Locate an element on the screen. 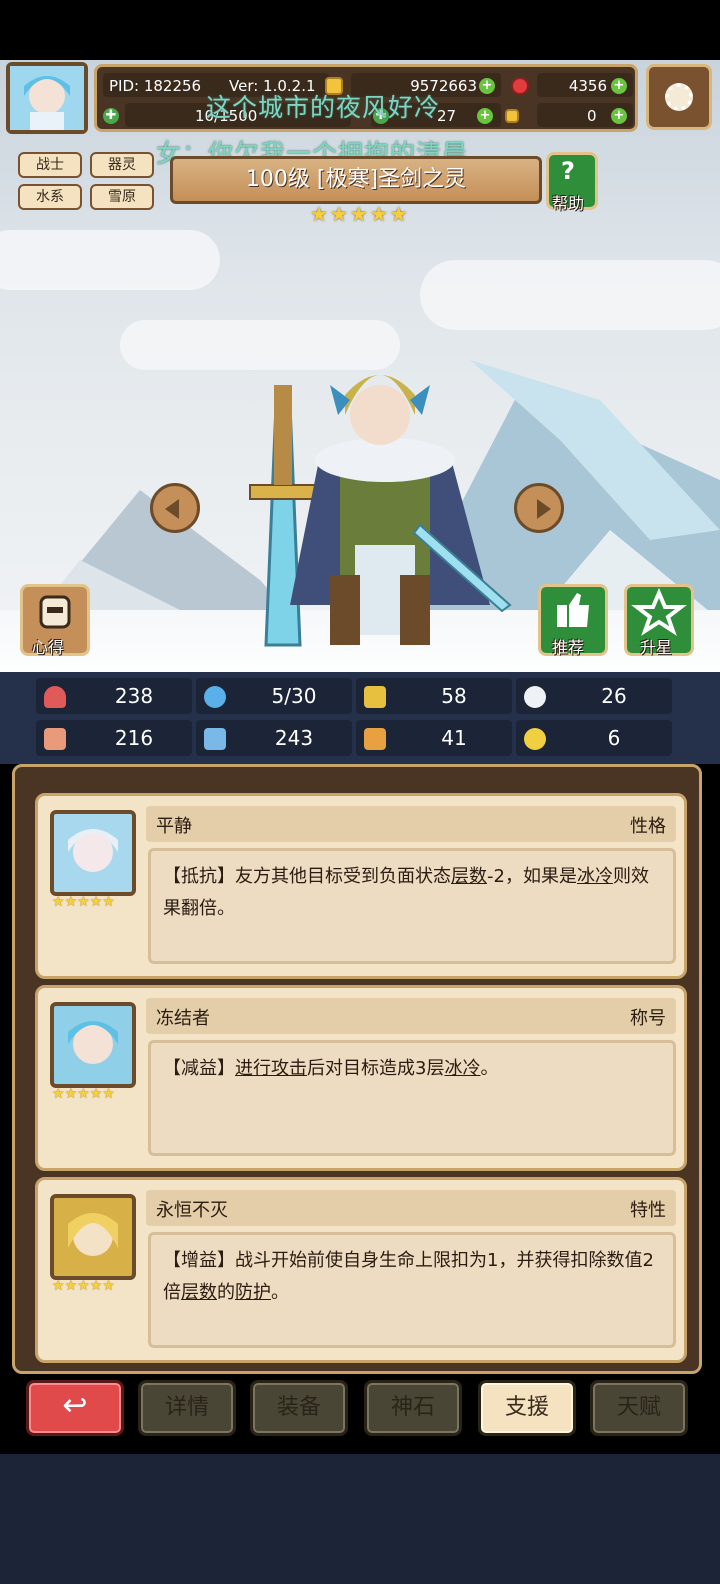 The image size is (720, 1584). player-avatar is located at coordinates (47, 98).